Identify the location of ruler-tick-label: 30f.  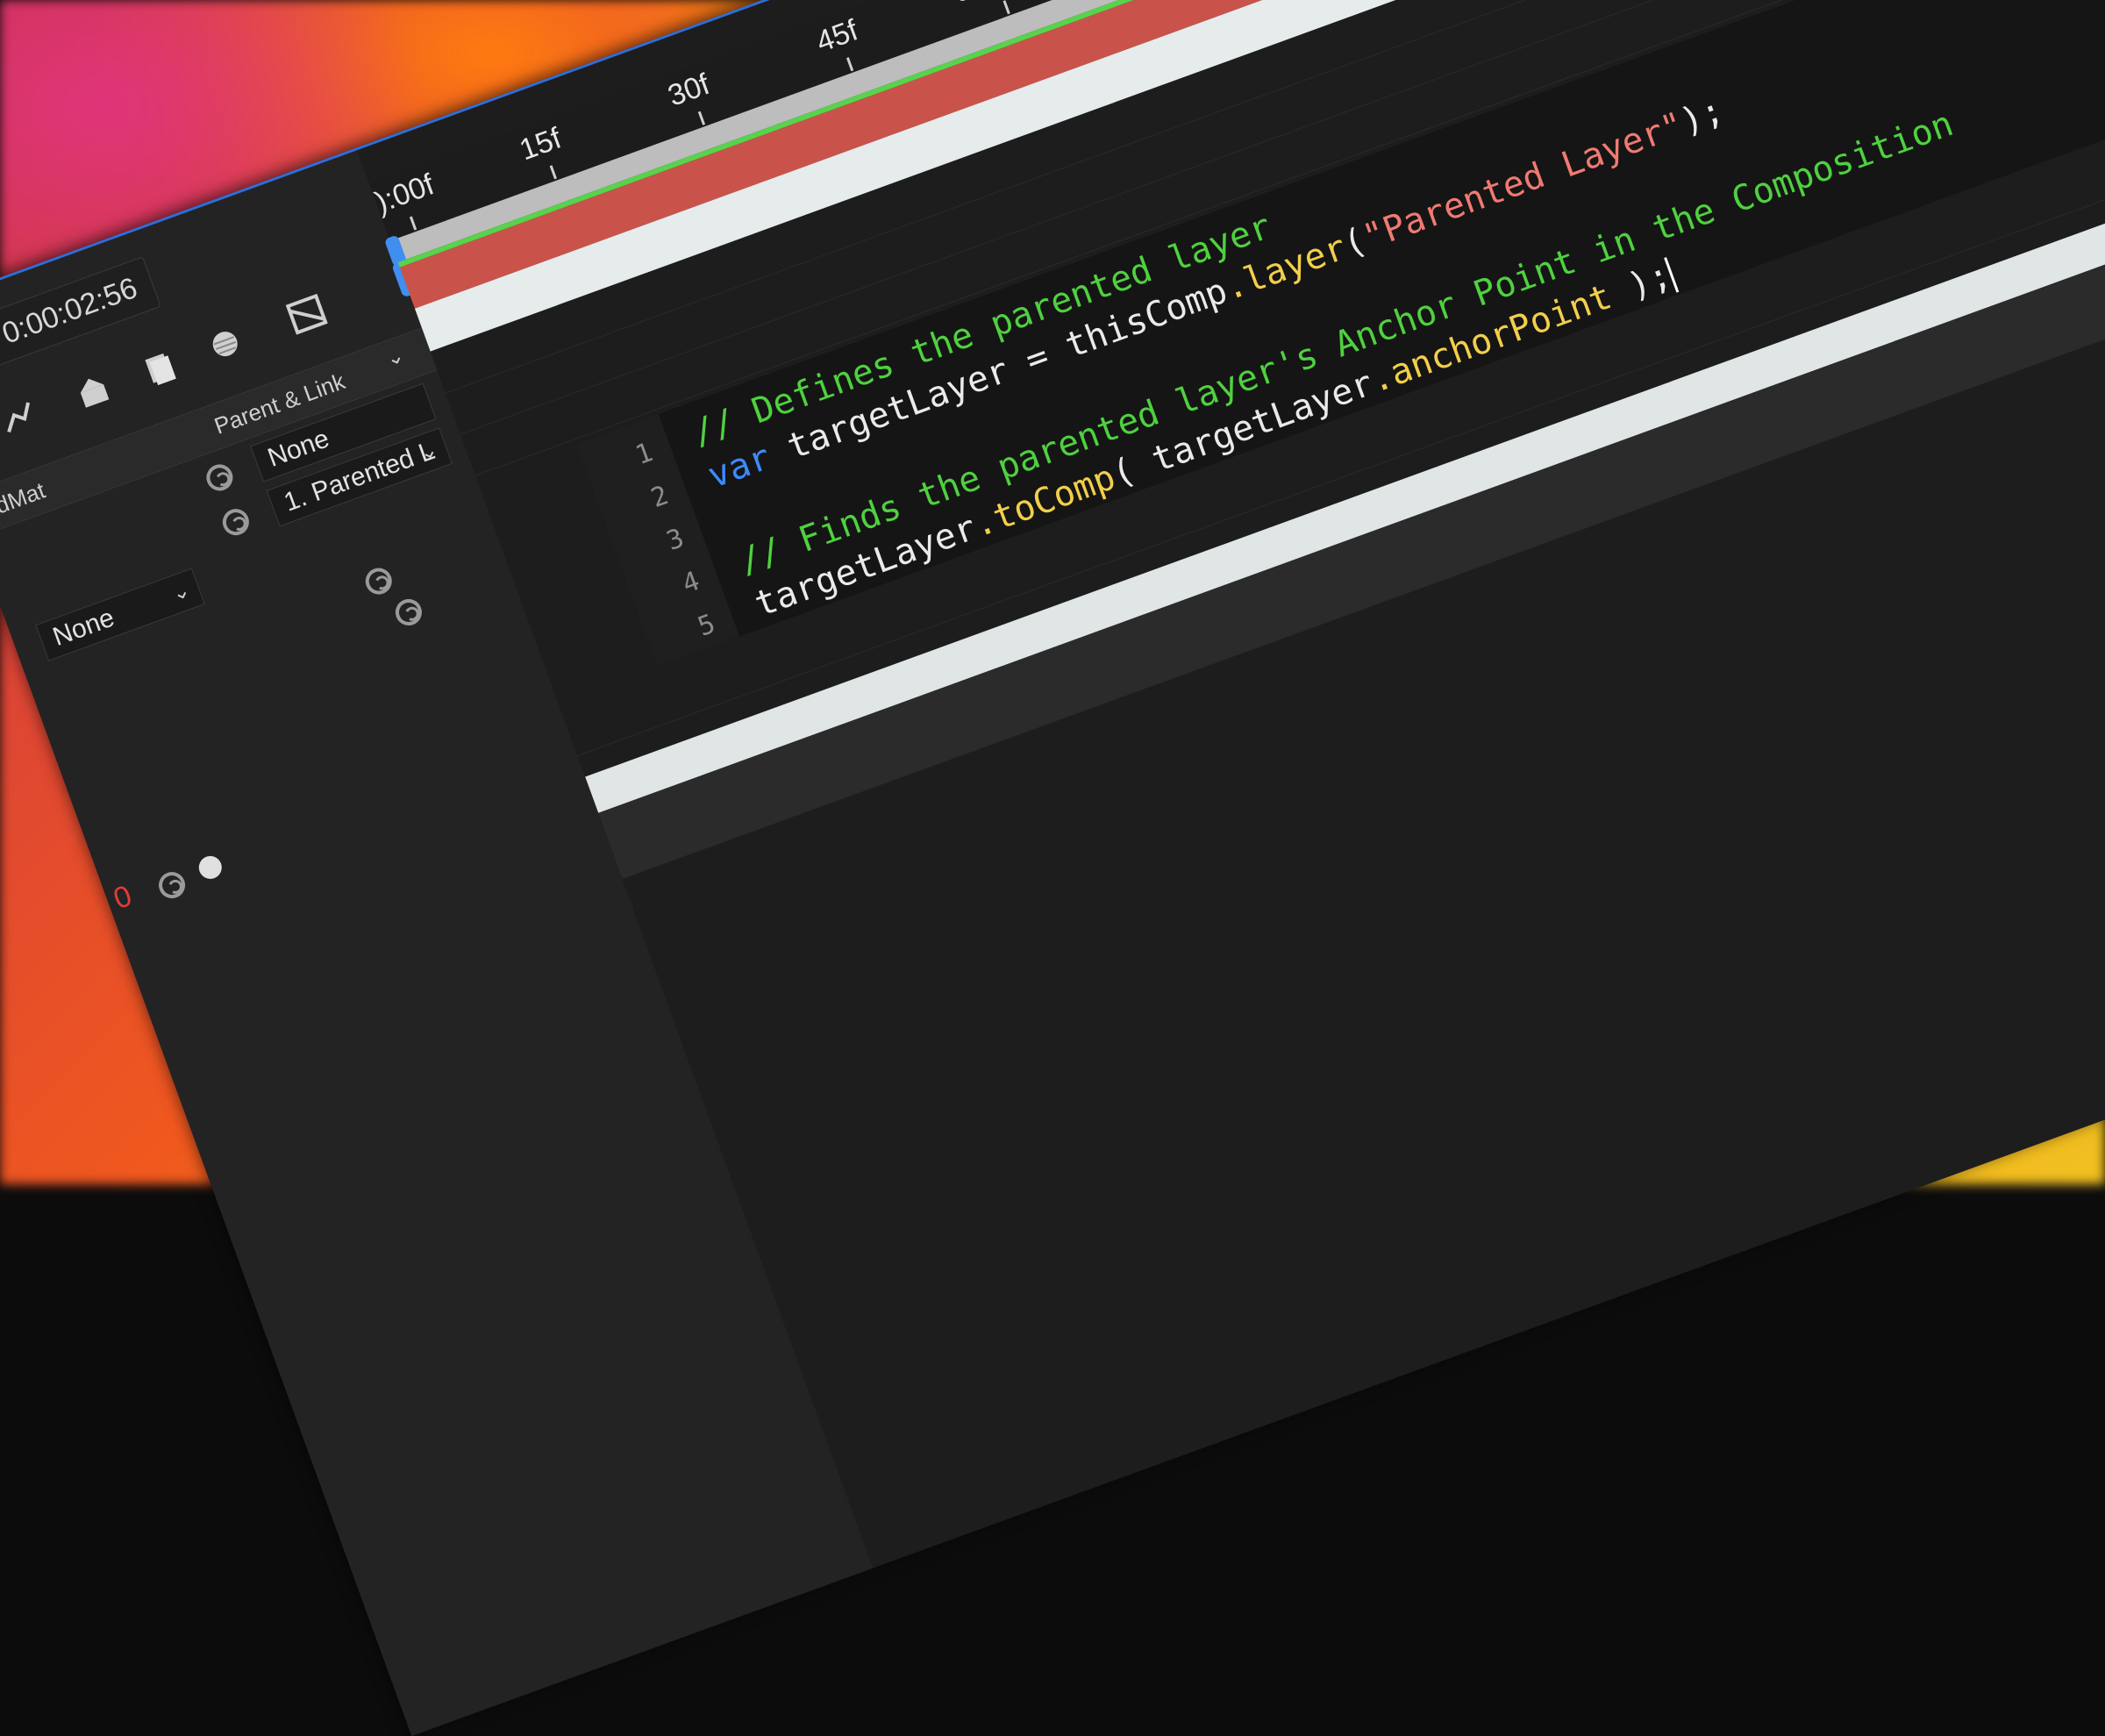
(688, 90).